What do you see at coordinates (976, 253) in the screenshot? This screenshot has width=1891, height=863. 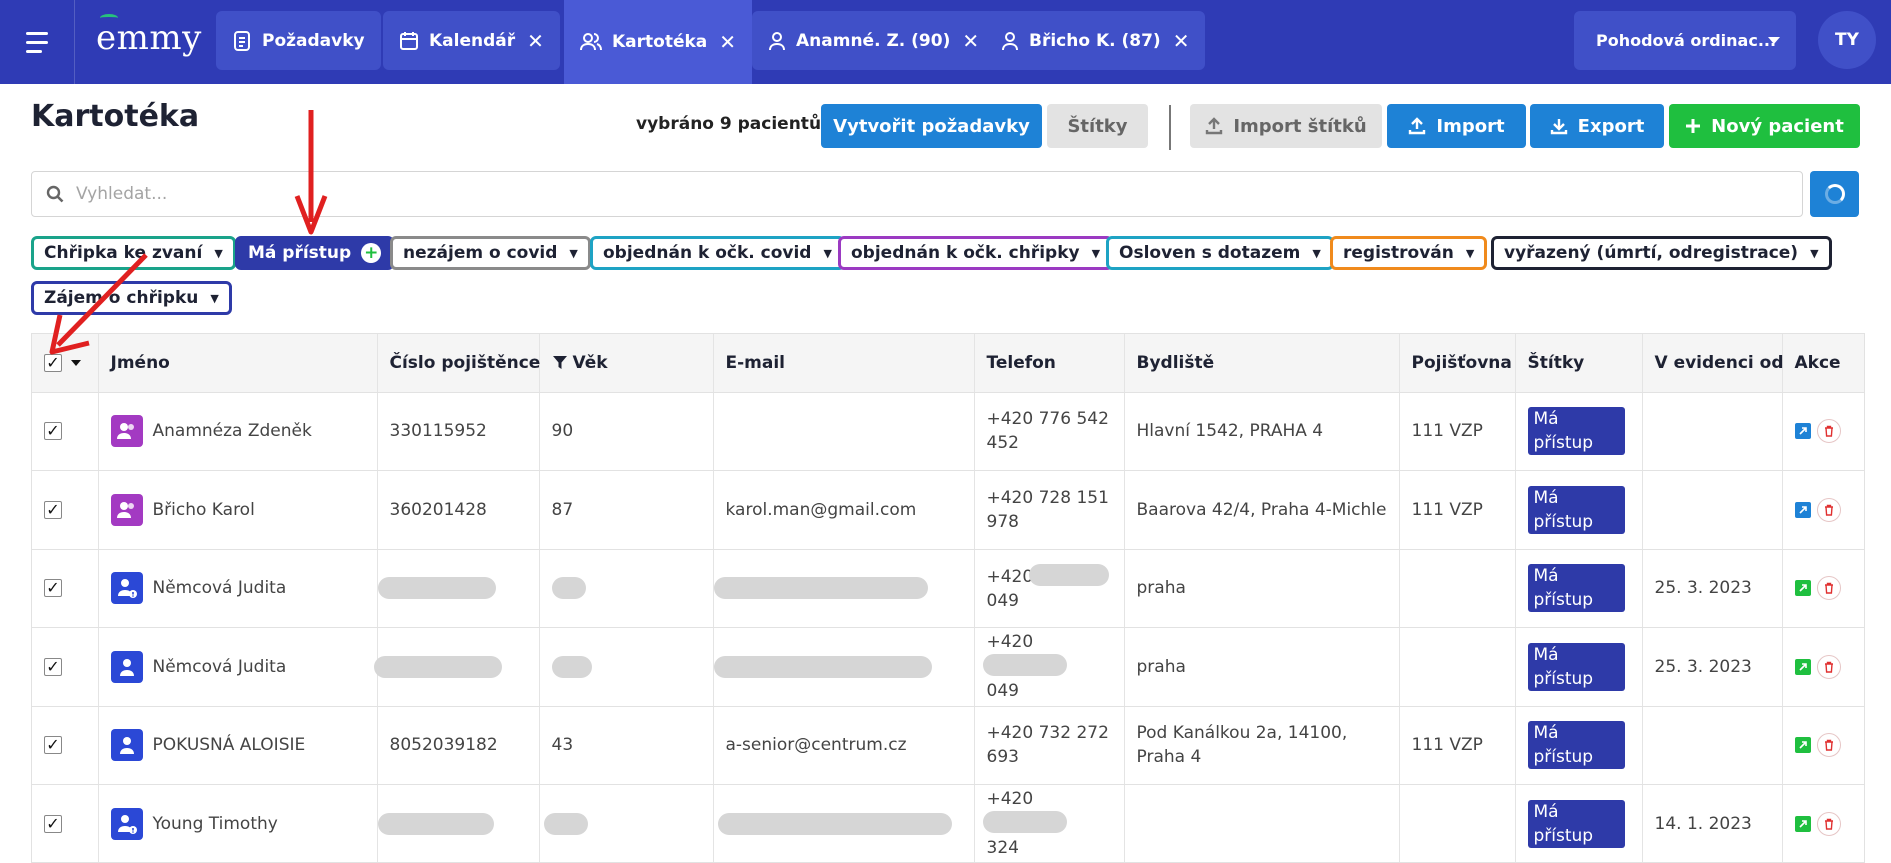 I see `filter-chip-objednan-chripky: objednán k očk. chřipky ▼` at bounding box center [976, 253].